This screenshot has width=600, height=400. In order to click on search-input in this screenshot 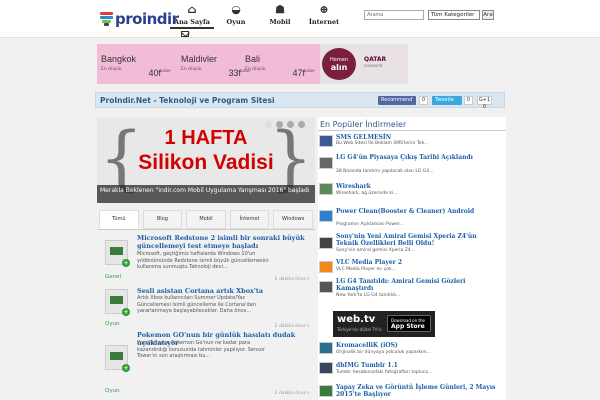, I will do `click(394, 15)`.